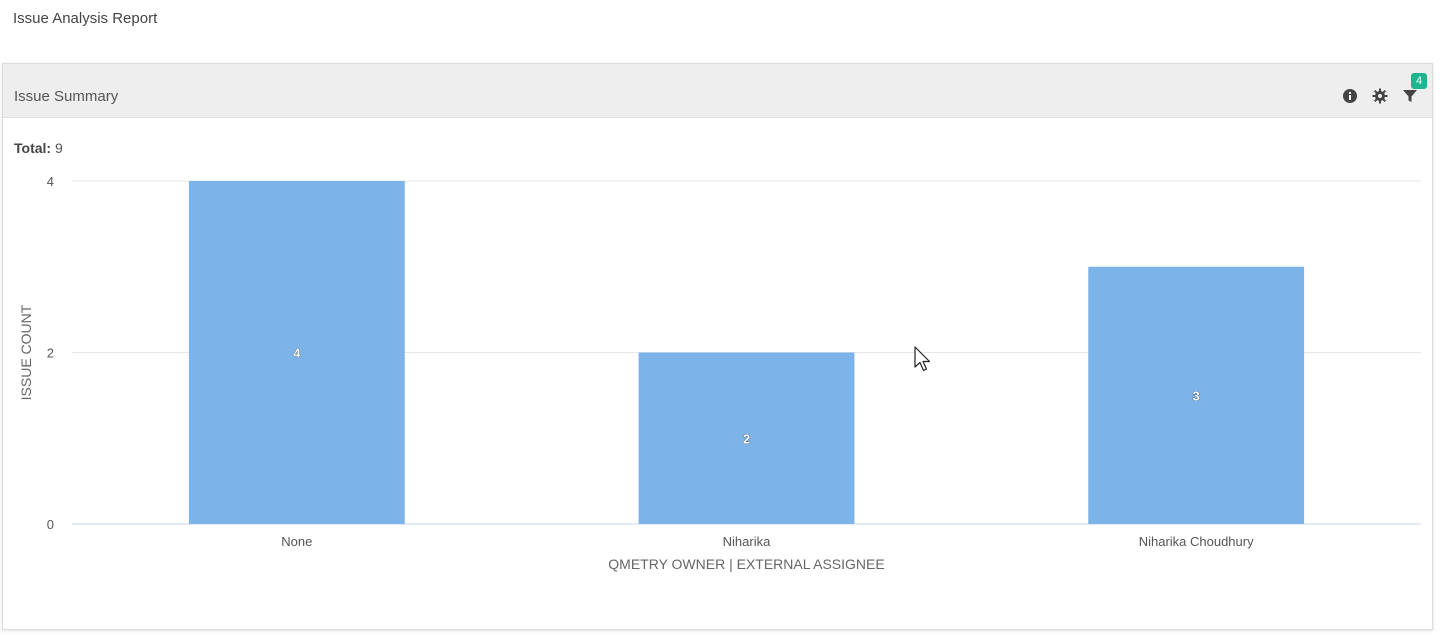 This screenshot has height=637, width=1440. I want to click on x-axis-title: QMETRY OWNER | EXTERNAL ASSIGNEE, so click(746, 564).